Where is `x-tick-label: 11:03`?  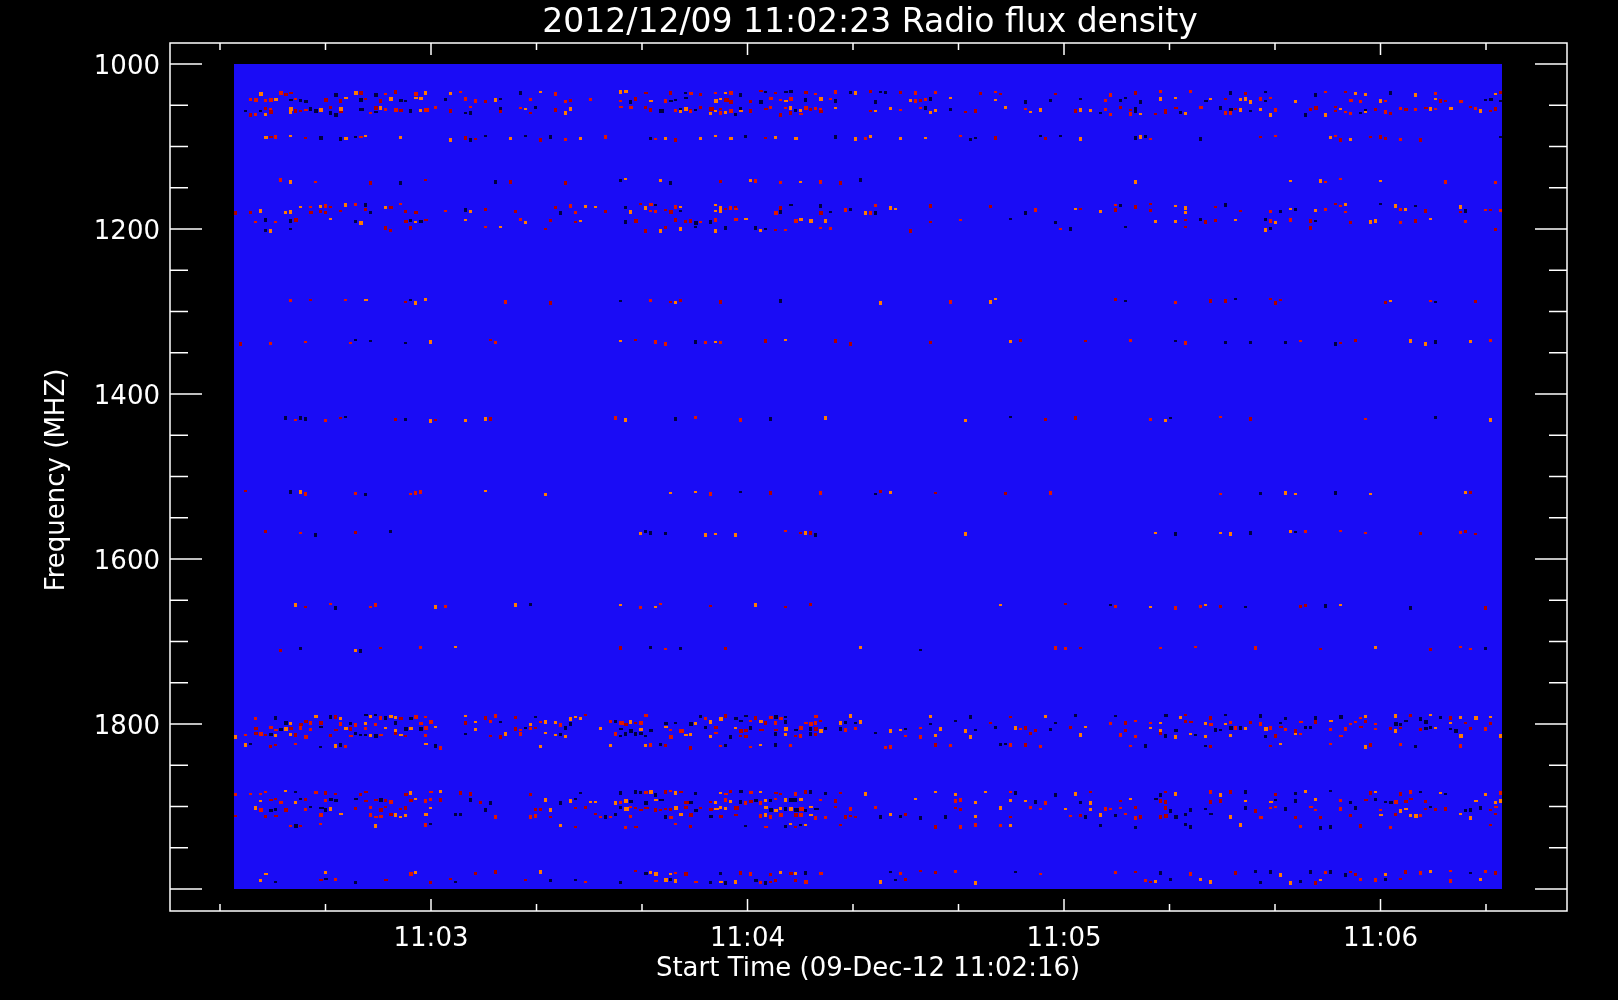 x-tick-label: 11:03 is located at coordinates (431, 937).